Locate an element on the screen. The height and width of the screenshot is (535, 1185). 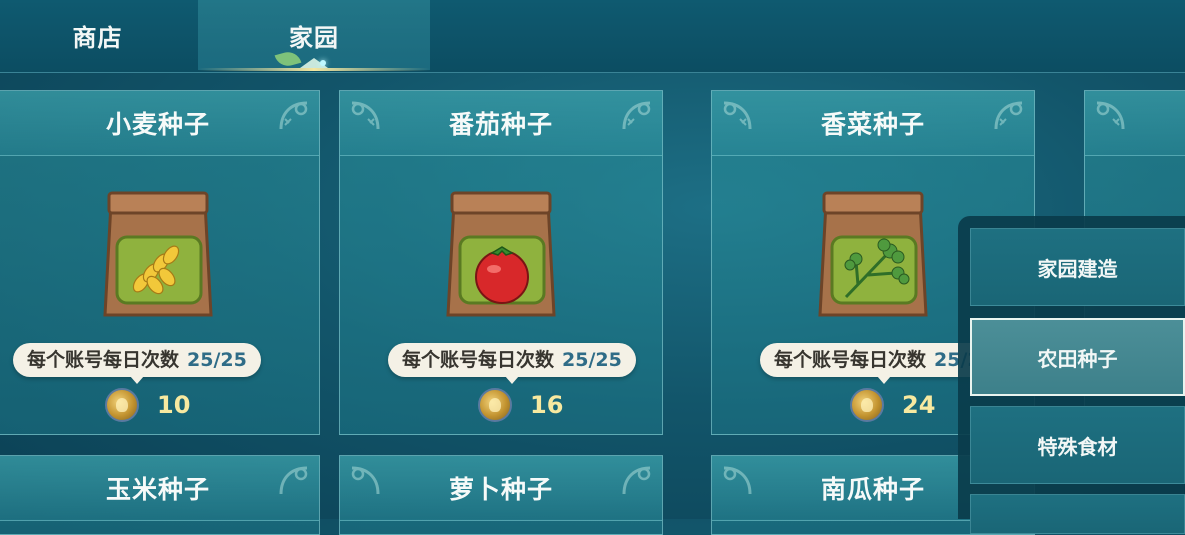
wheat-seed-bag-icon is located at coordinates (158, 254).